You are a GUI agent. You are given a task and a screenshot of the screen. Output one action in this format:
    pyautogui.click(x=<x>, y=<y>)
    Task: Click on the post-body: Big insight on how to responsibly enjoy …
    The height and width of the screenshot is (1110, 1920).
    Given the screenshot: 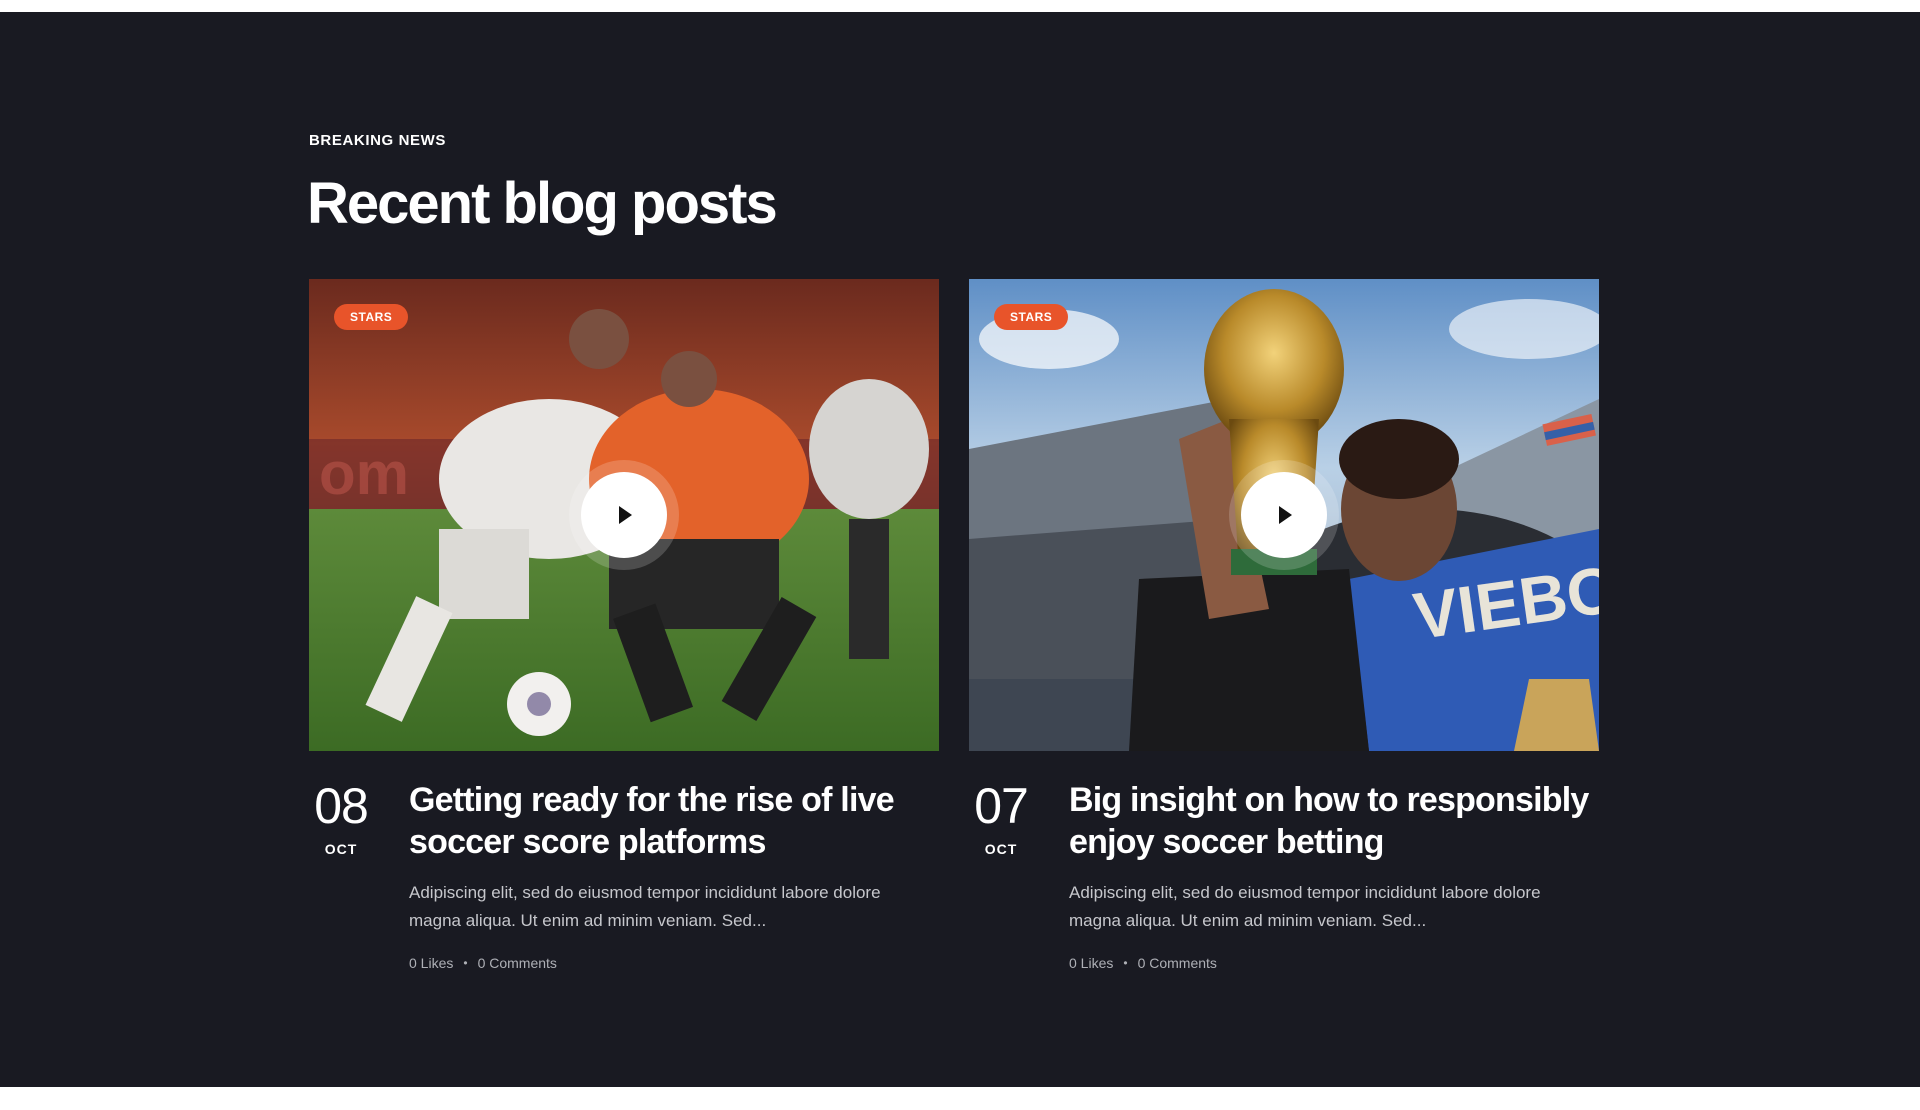 What is the action you would take?
    pyautogui.click(x=1339, y=875)
    